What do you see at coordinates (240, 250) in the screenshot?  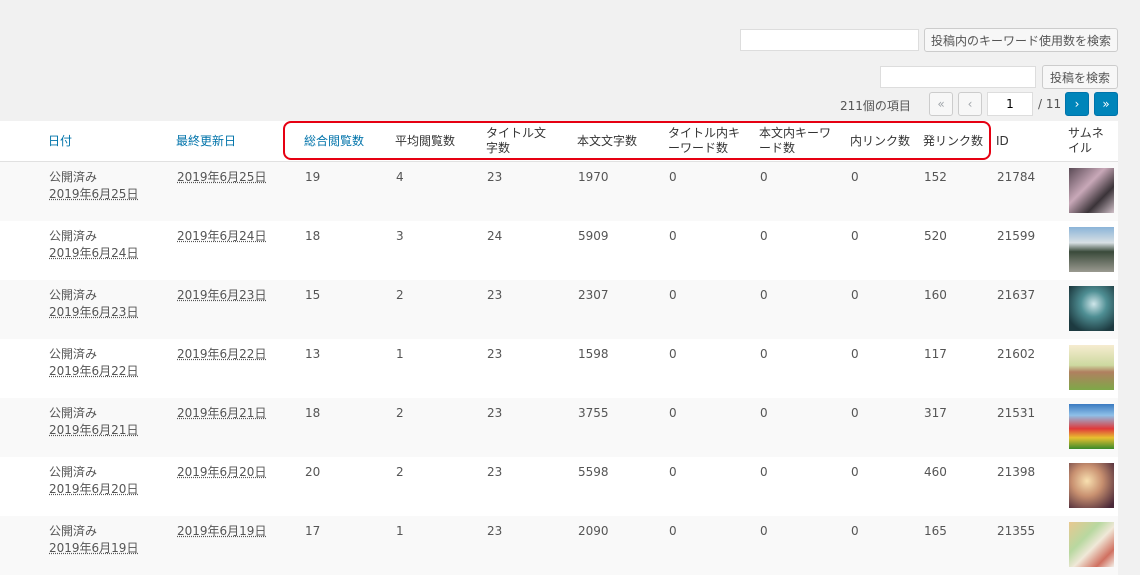 I see `modified-cell: 2019年6月24日` at bounding box center [240, 250].